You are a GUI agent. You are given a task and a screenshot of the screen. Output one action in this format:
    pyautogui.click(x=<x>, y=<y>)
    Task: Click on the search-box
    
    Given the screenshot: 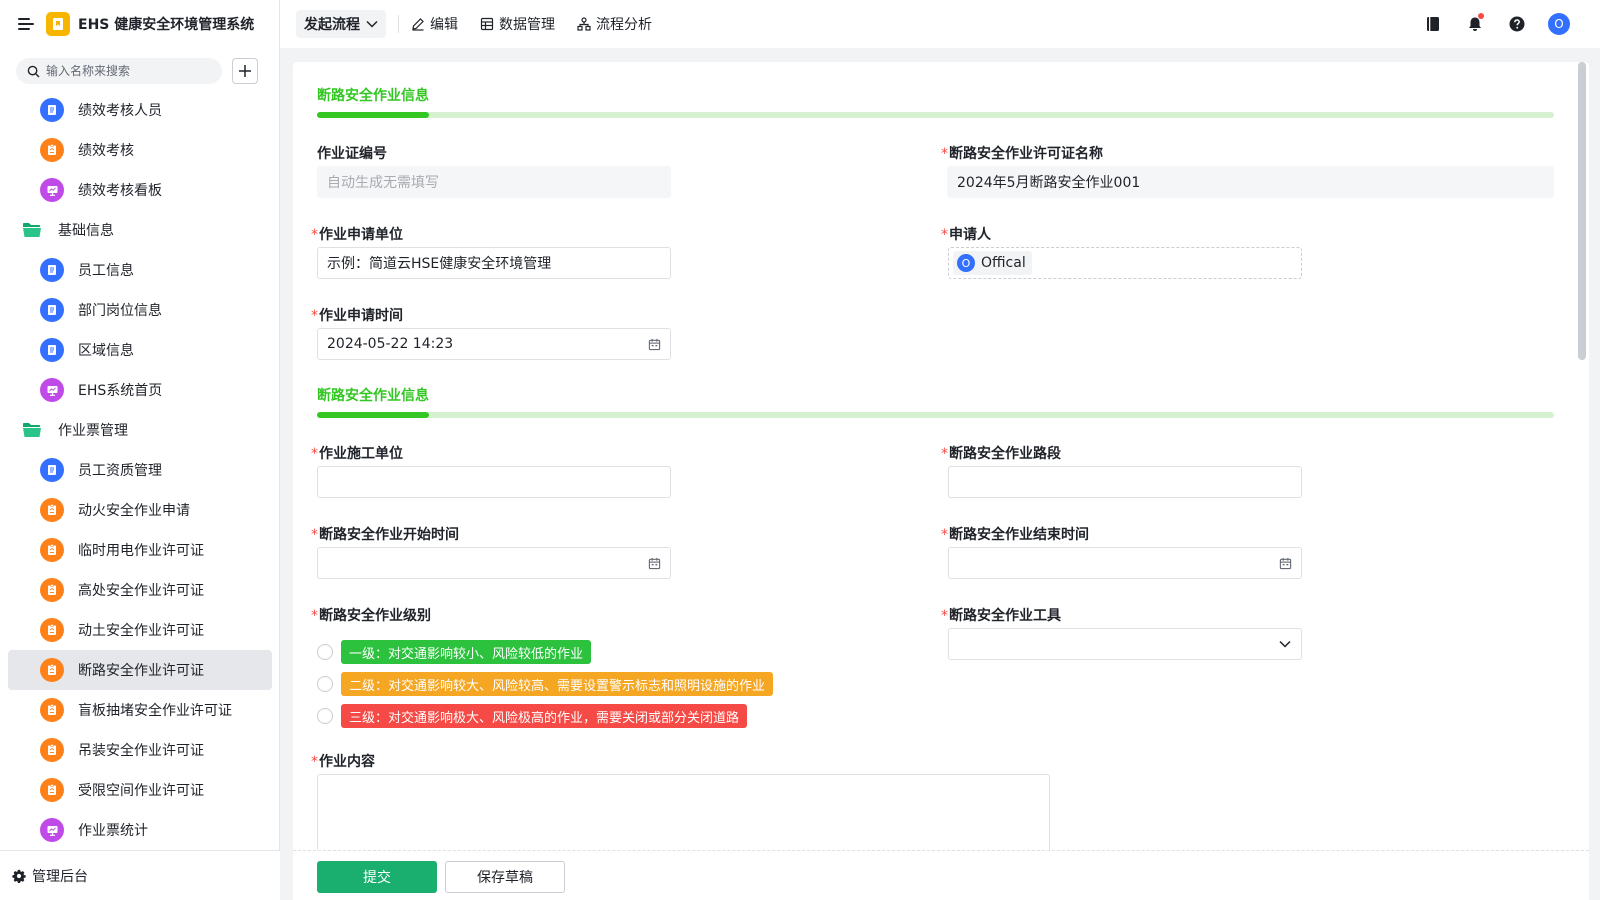 What is the action you would take?
    pyautogui.click(x=119, y=71)
    